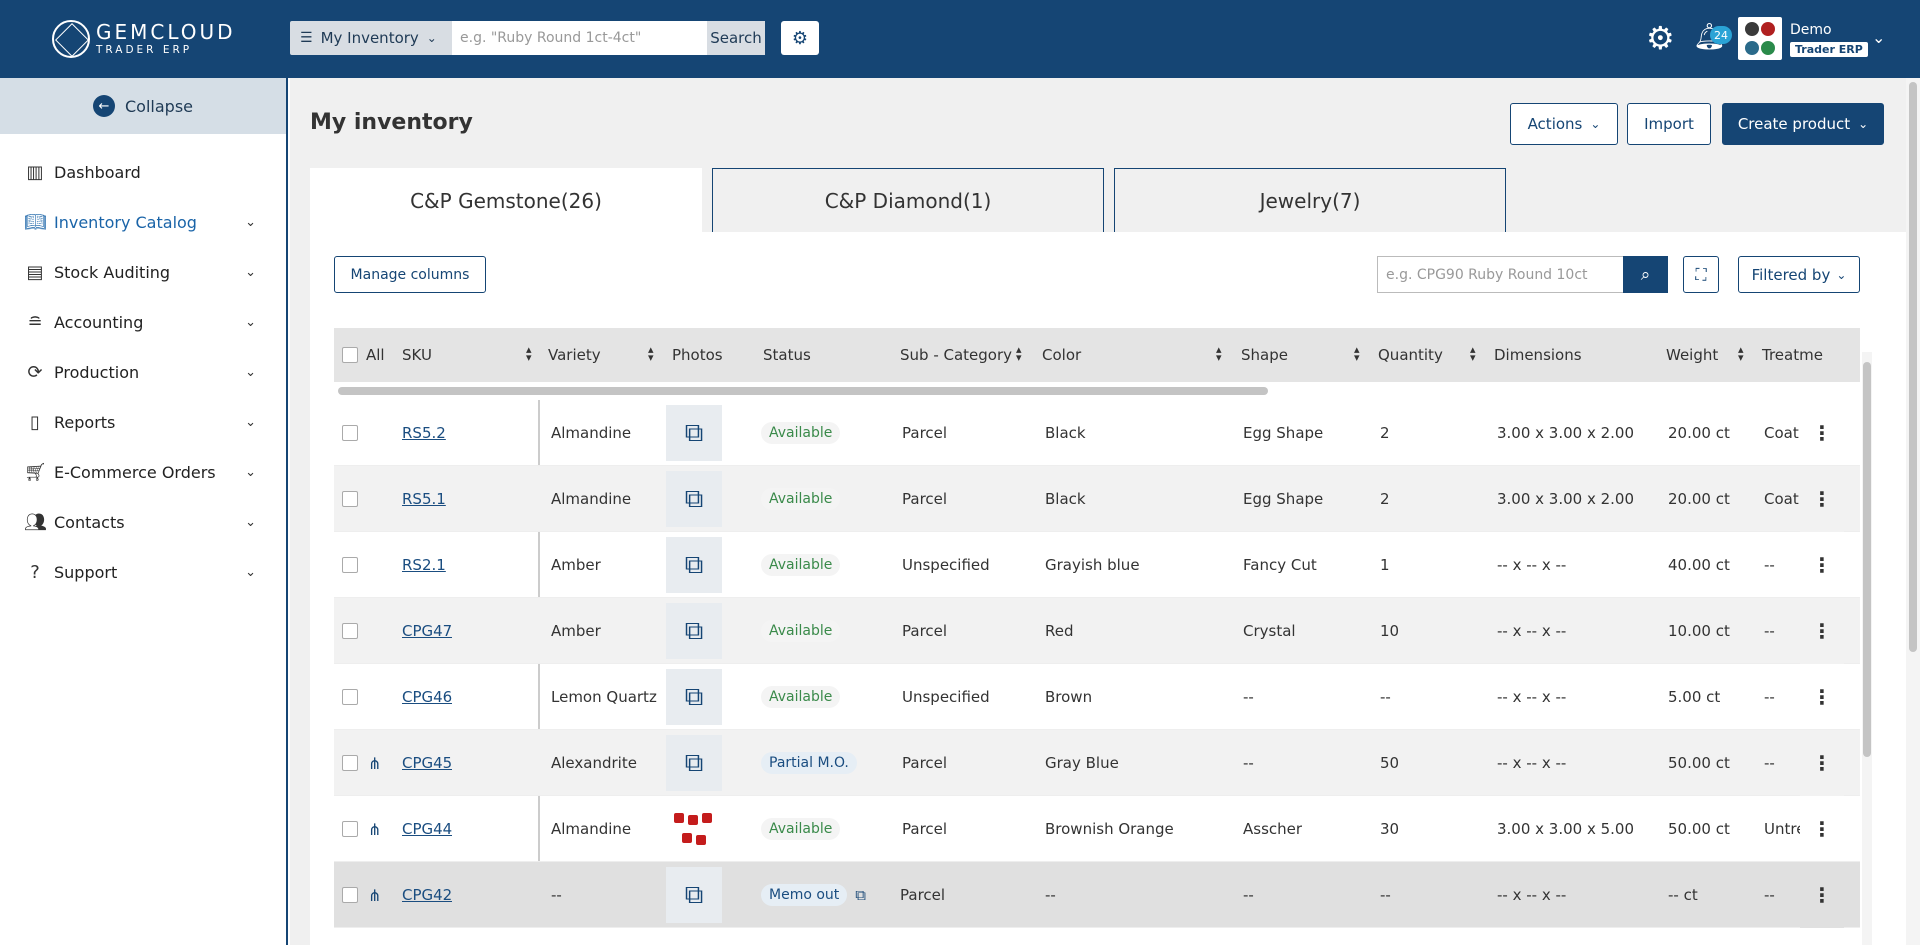 This screenshot has height=945, width=1920. What do you see at coordinates (1500, 274) in the screenshot?
I see `table-search-input` at bounding box center [1500, 274].